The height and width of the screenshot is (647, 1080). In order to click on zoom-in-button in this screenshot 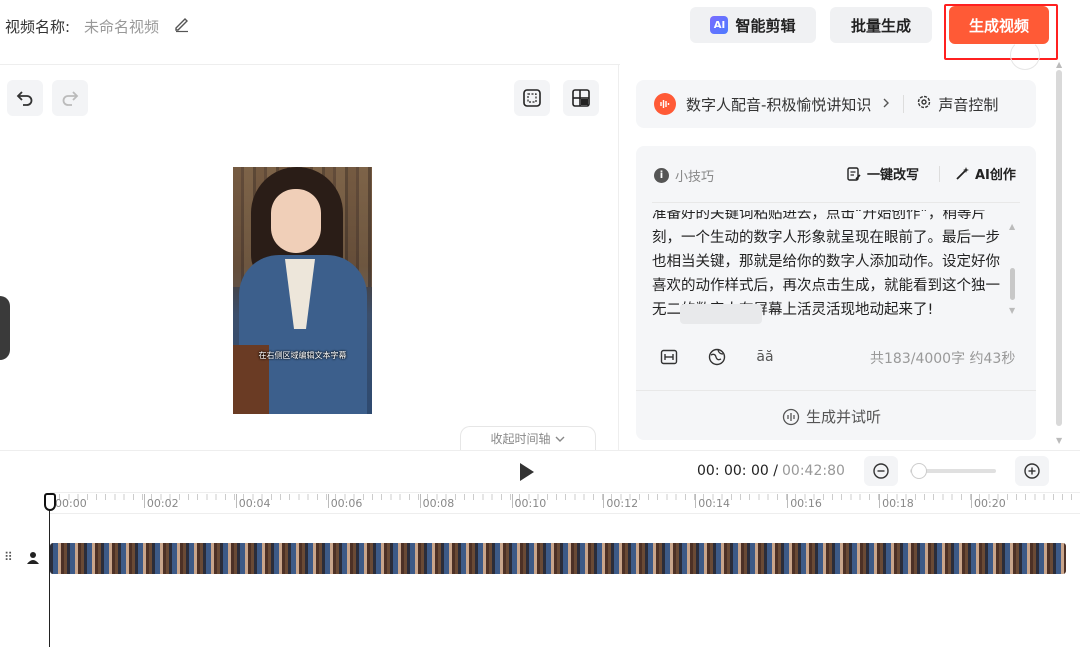, I will do `click(1032, 471)`.